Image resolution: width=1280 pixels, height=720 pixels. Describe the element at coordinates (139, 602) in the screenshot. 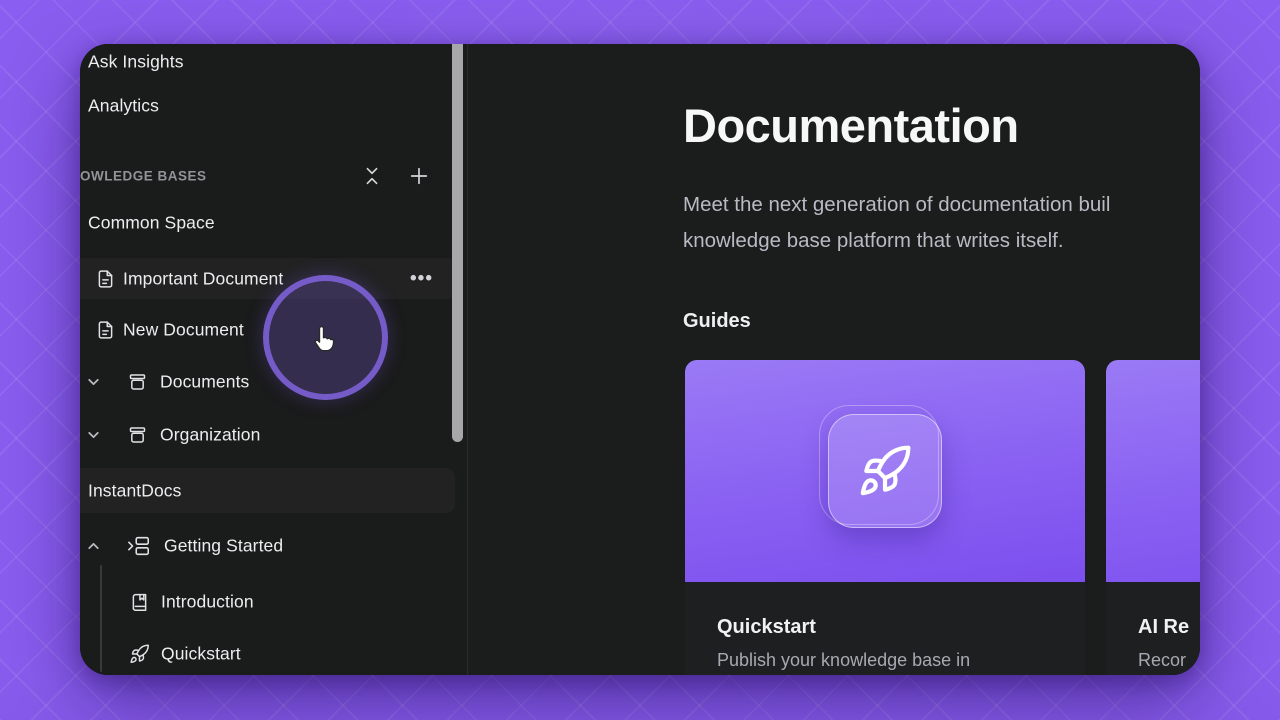

I see `book-icon` at that location.